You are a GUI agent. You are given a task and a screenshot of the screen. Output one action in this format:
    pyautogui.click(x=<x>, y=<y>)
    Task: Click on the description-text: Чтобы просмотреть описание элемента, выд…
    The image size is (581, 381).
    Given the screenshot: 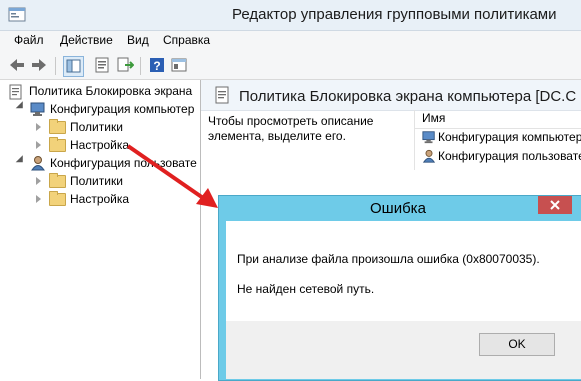 What is the action you would take?
    pyautogui.click(x=291, y=128)
    